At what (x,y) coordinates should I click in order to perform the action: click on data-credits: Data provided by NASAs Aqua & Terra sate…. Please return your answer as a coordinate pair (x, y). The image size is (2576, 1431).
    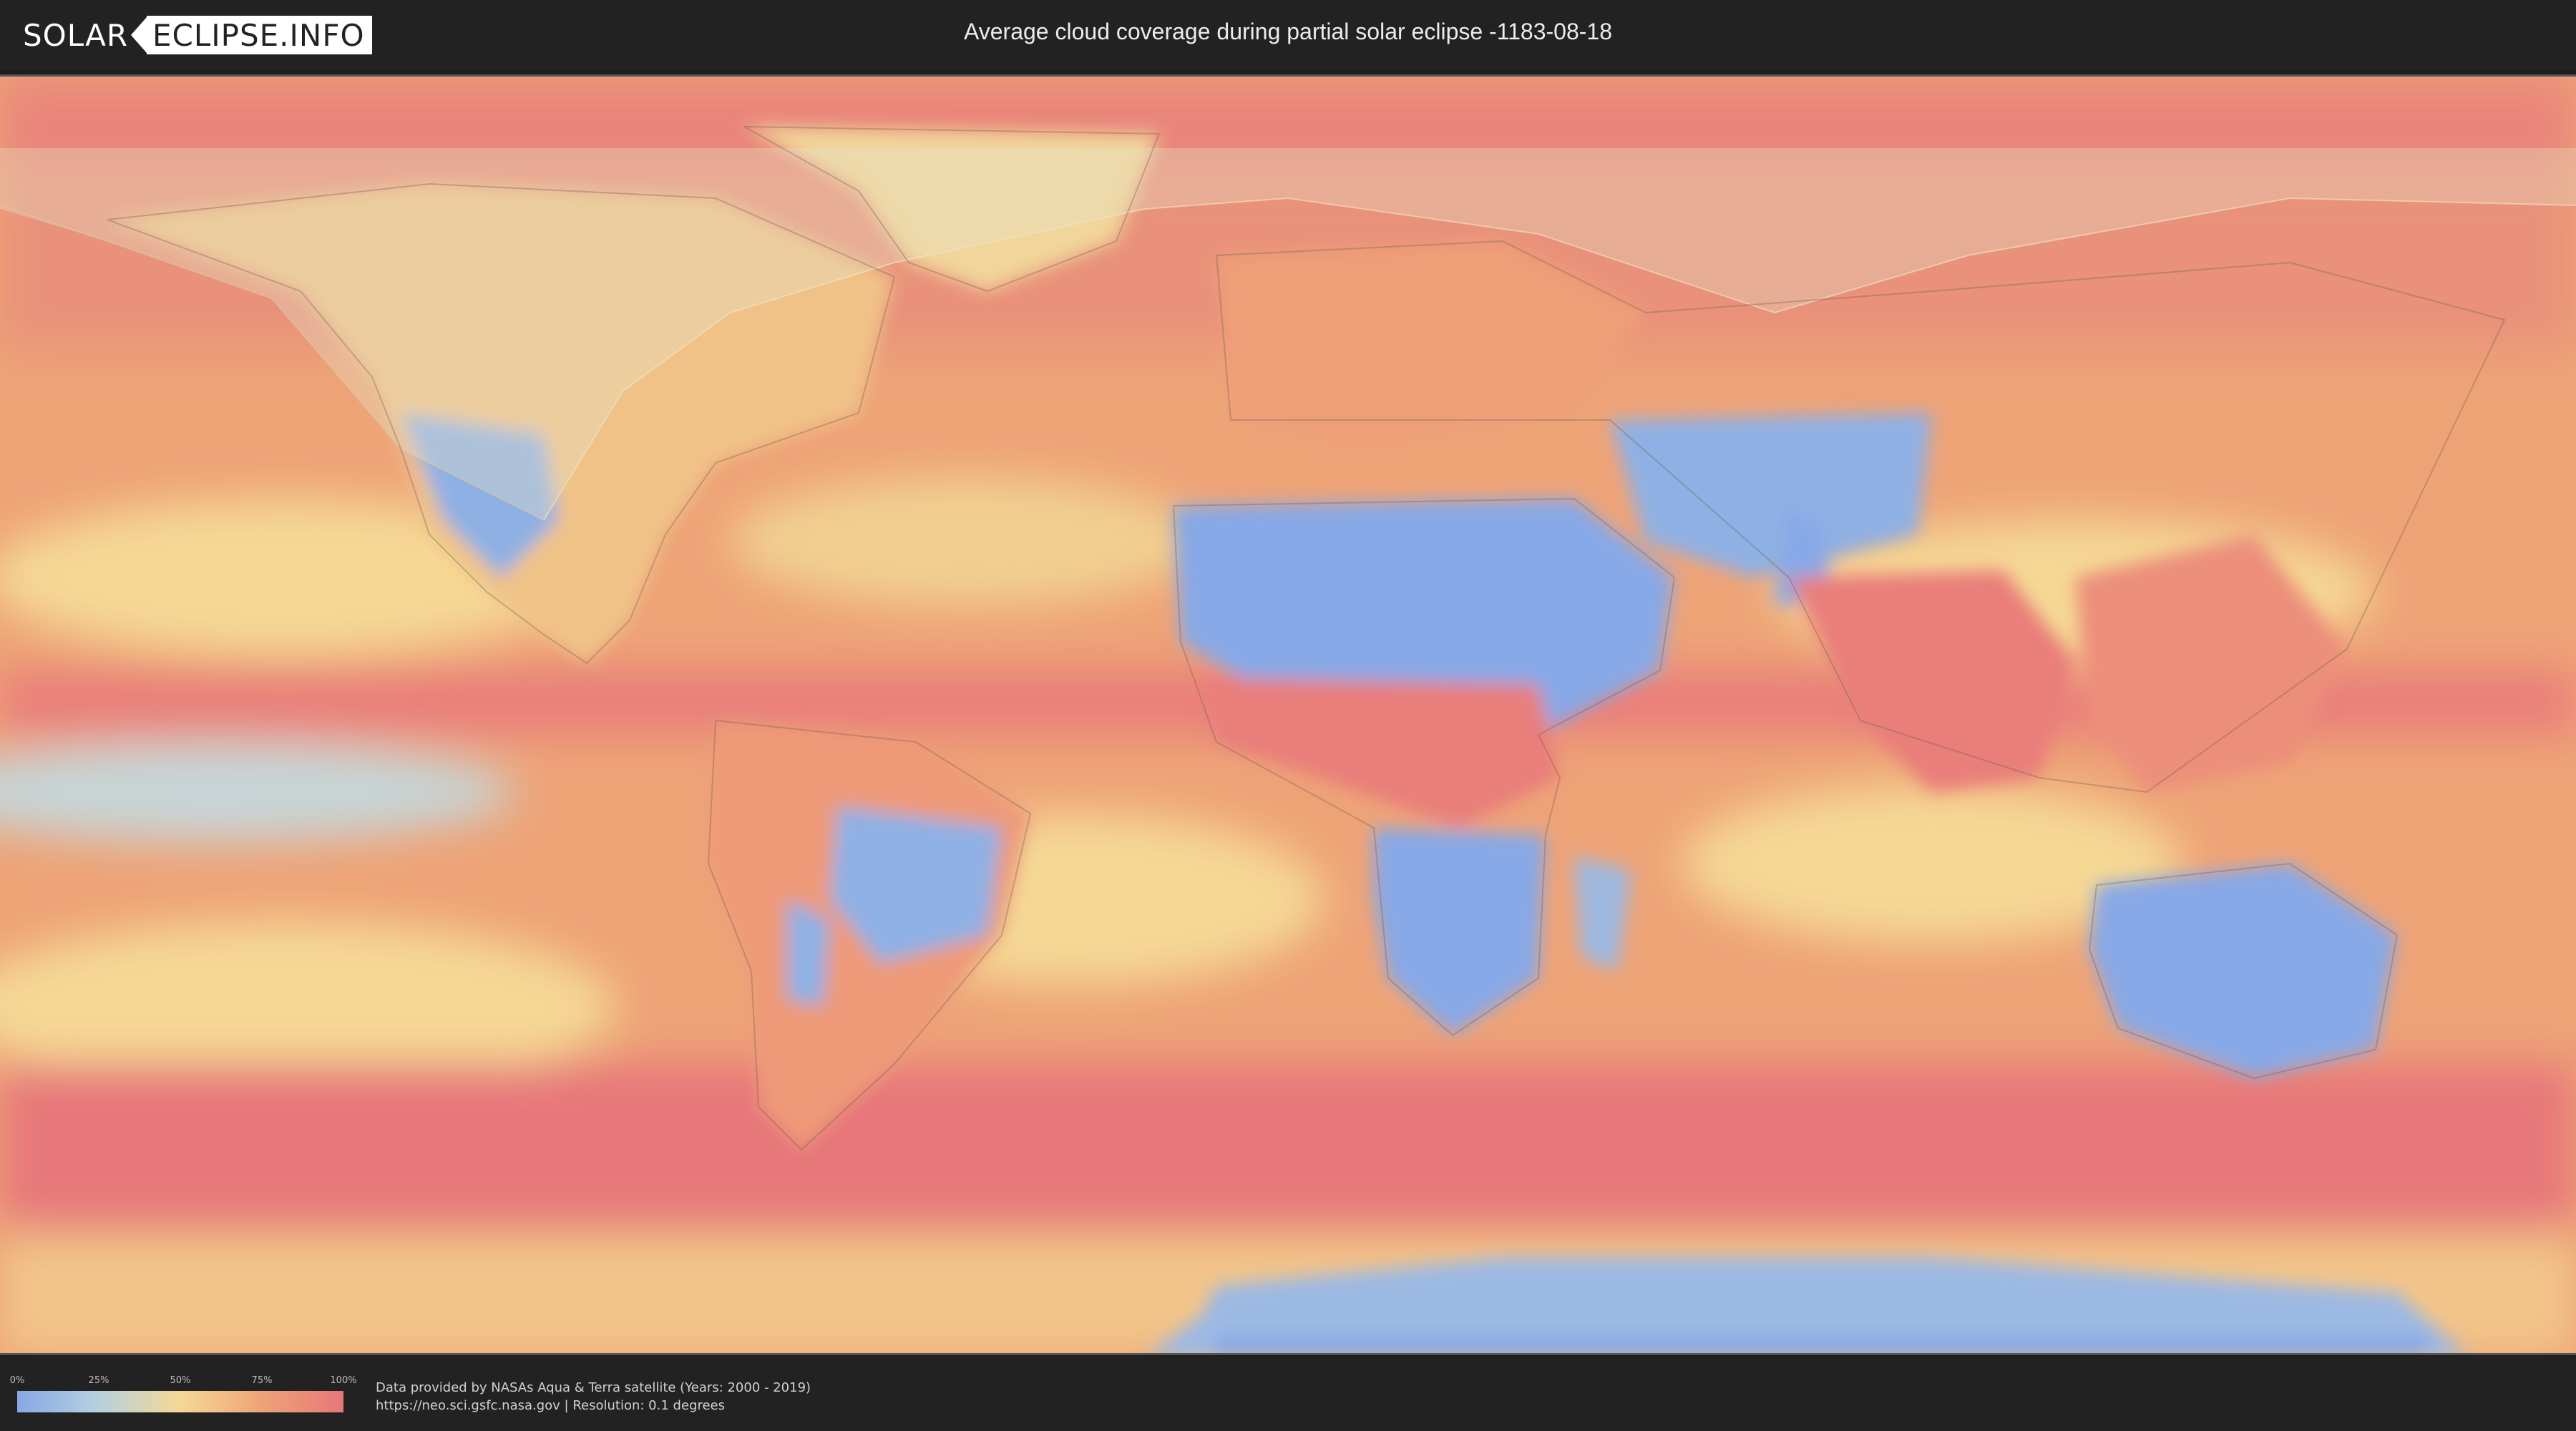
    Looking at the image, I should click on (593, 1397).